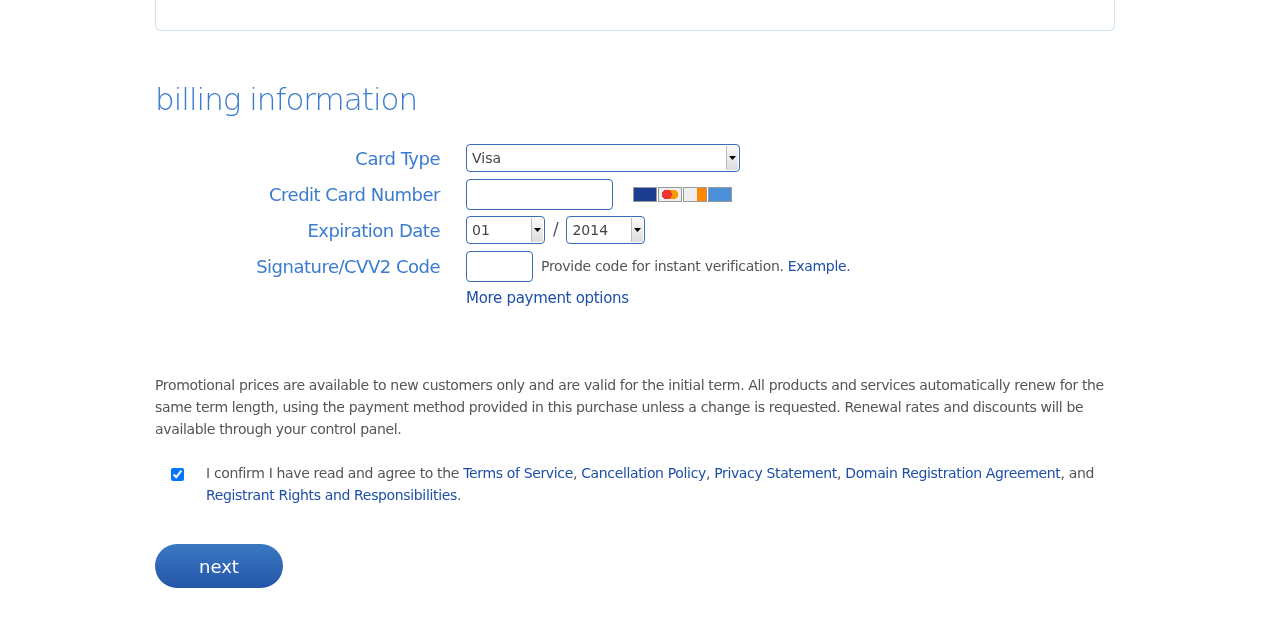 The height and width of the screenshot is (636, 1270). I want to click on agreement-text: I confirm I have read and agree to the Terms of Service, Cancellation Policy, Privacy Statement, Domain Registration Agreement, and Registrant Rights and Responsibilities., so click(650, 485).